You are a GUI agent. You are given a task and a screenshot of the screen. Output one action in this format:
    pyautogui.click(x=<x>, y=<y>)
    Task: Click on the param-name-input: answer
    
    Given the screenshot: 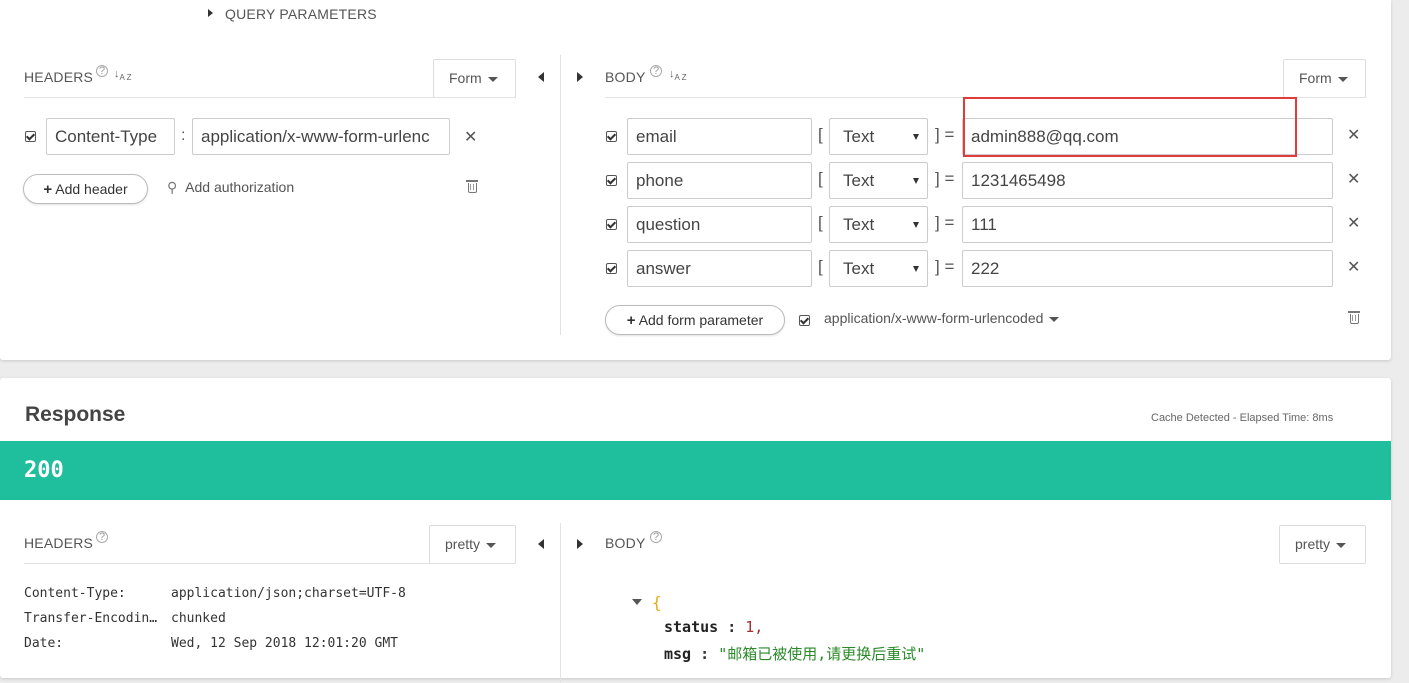 What is the action you would take?
    pyautogui.click(x=719, y=268)
    